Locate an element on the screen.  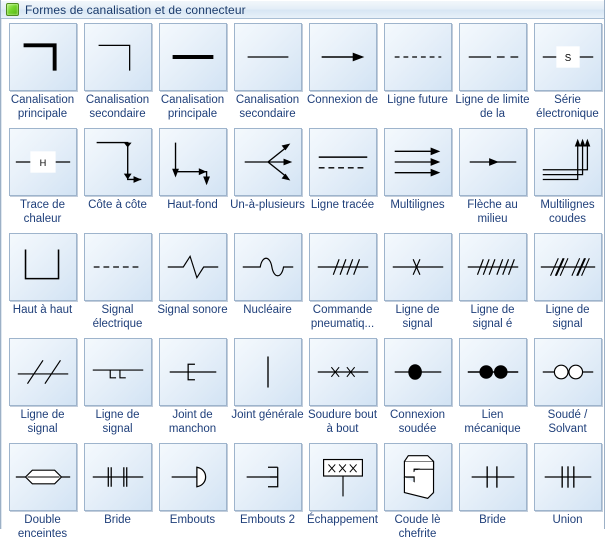
multiline-arrows-icon is located at coordinates (417, 162).